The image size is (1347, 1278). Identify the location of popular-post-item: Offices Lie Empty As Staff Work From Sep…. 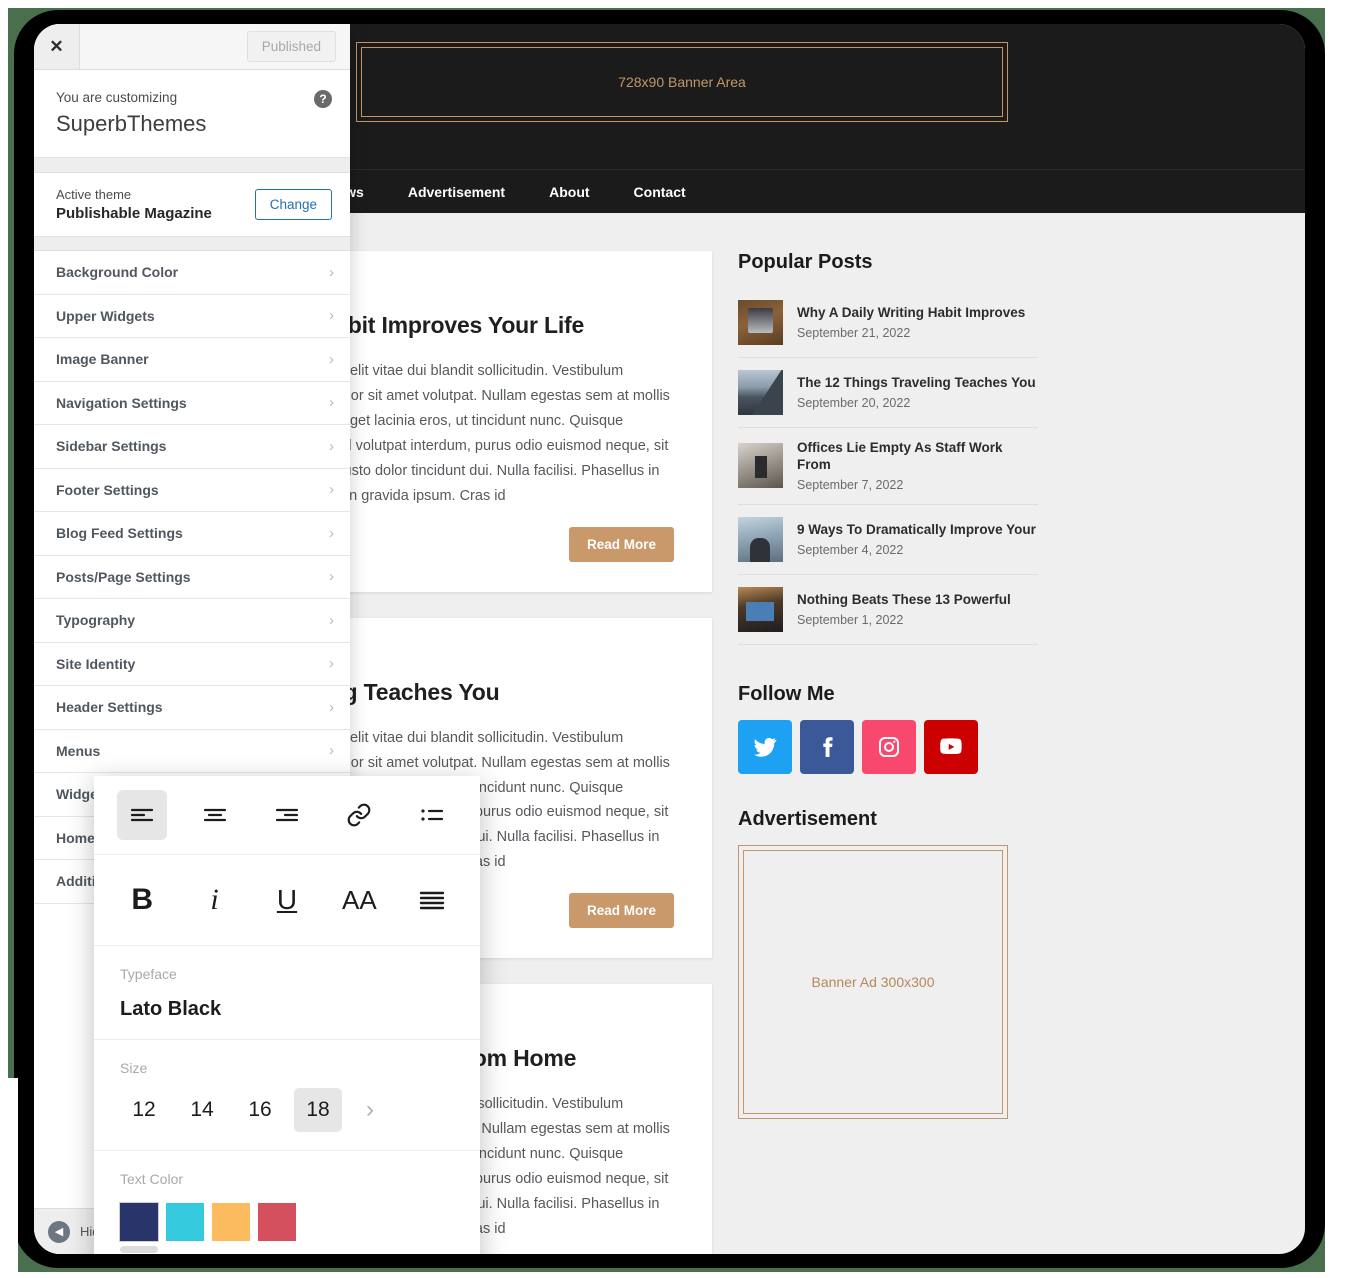
(888, 466).